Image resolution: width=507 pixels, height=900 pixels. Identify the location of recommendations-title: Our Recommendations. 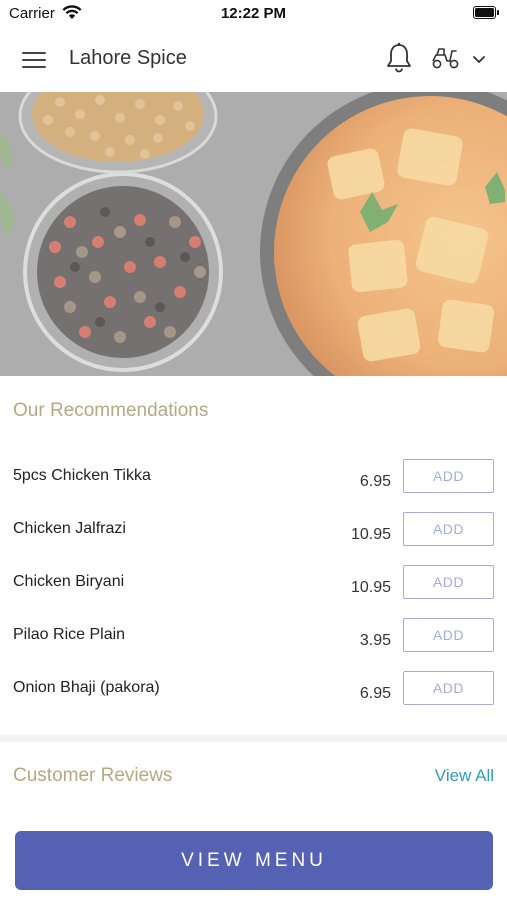
(111, 410).